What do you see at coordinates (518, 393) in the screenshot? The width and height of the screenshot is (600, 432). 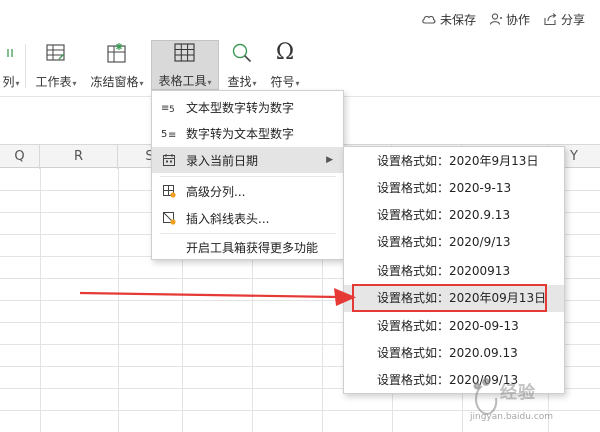 I see `watermark-text: 经验` at bounding box center [518, 393].